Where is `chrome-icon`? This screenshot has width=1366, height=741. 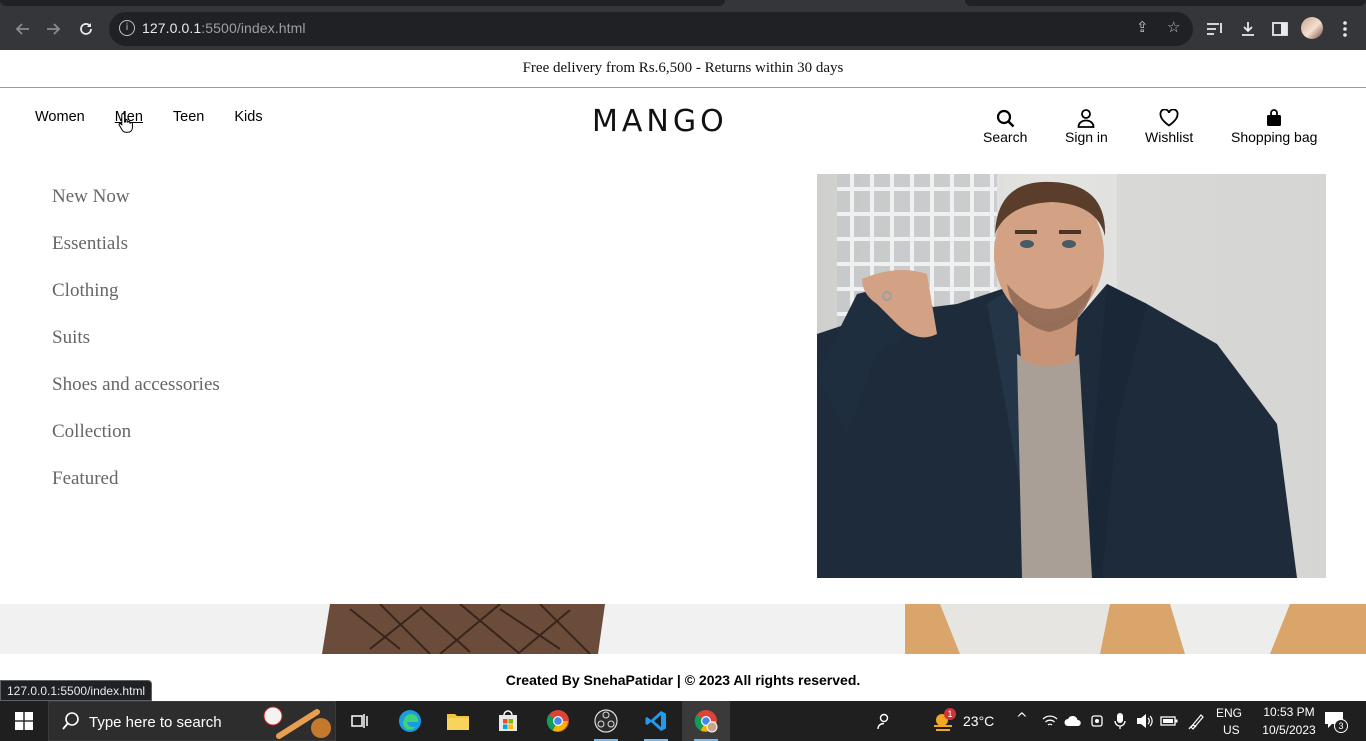 chrome-icon is located at coordinates (557, 721).